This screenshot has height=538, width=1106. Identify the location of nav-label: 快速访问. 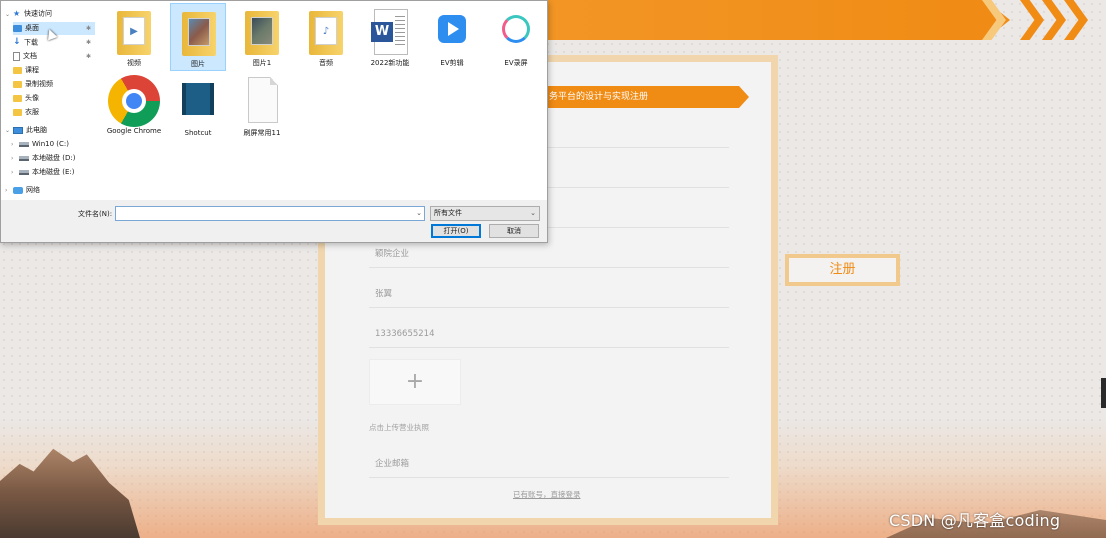
(38, 13).